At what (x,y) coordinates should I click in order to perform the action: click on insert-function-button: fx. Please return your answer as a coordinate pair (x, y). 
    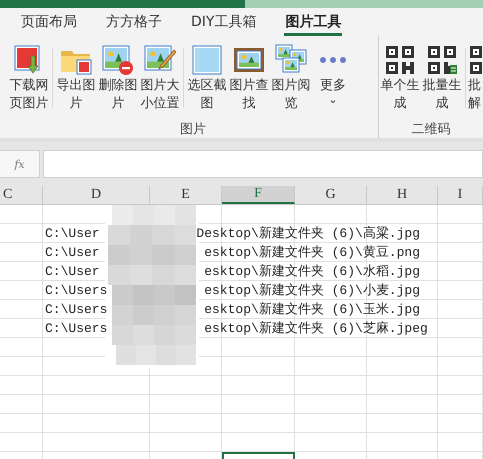
    Looking at the image, I should click on (20, 164).